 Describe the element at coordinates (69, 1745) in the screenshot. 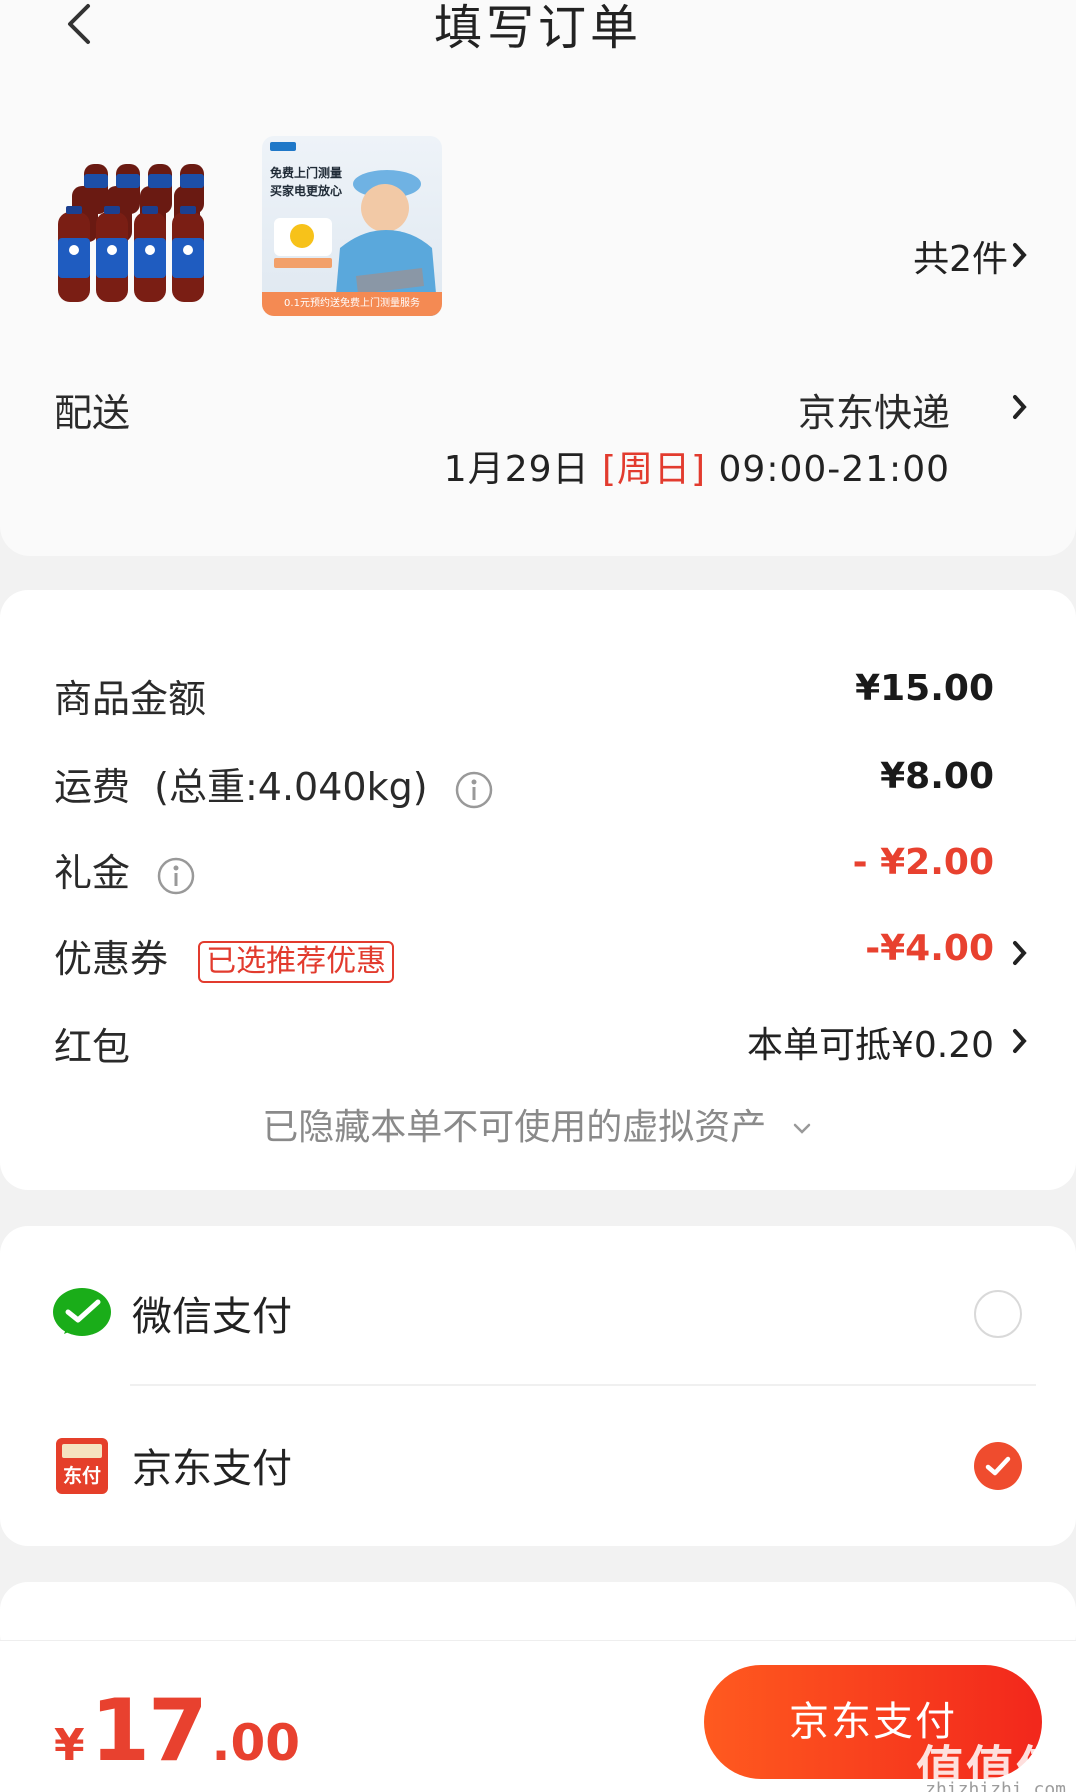

I see `total-price-currency: ¥` at that location.